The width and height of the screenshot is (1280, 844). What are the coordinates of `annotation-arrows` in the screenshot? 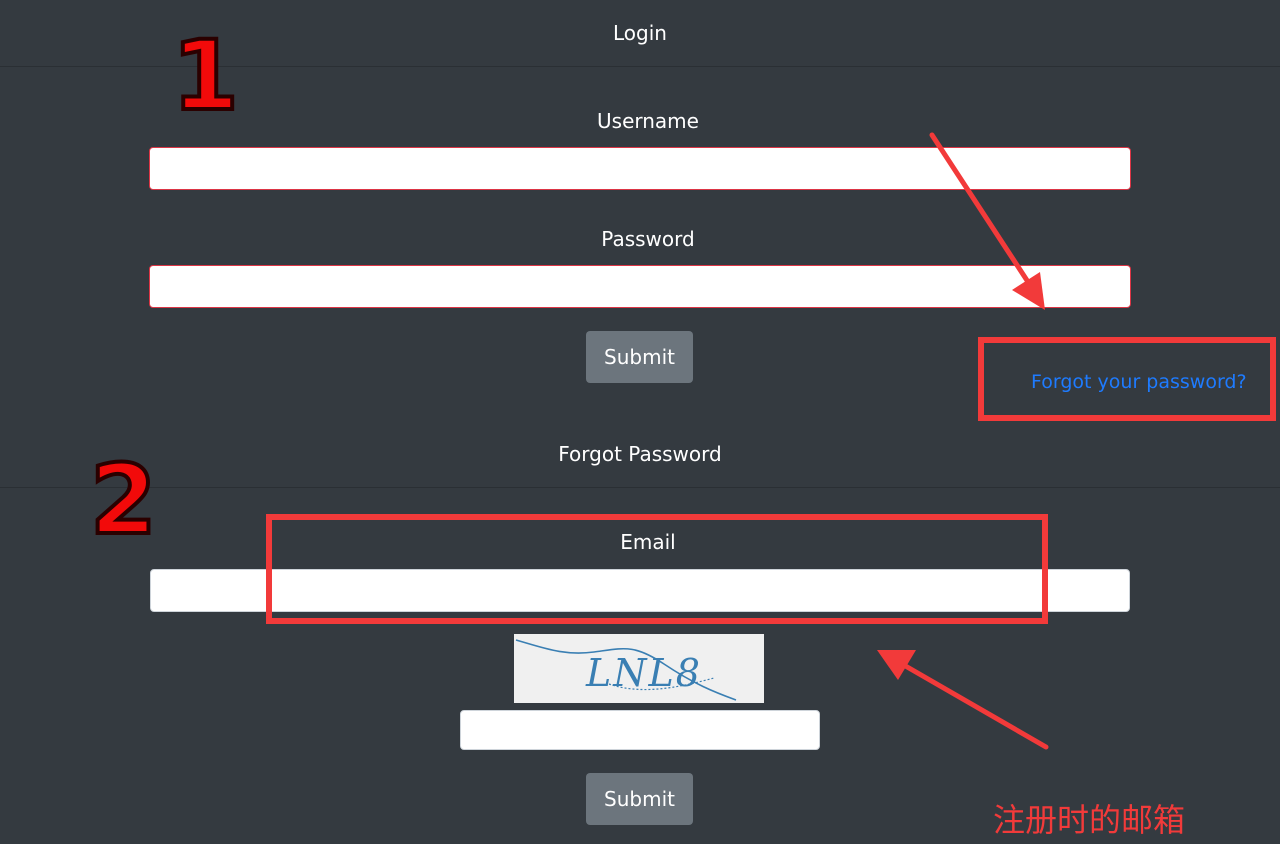 It's located at (963, 441).